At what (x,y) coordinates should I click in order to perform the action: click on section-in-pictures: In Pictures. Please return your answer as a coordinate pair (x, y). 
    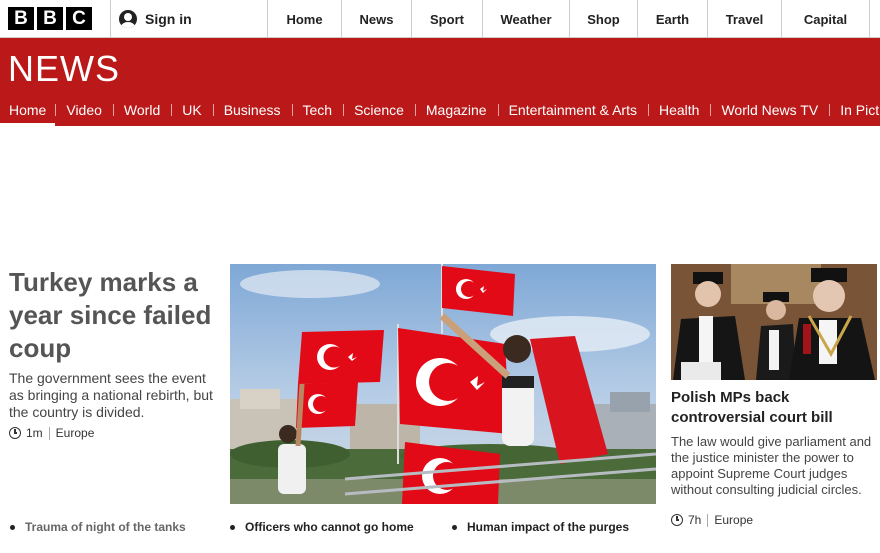
    Looking at the image, I should click on (854, 110).